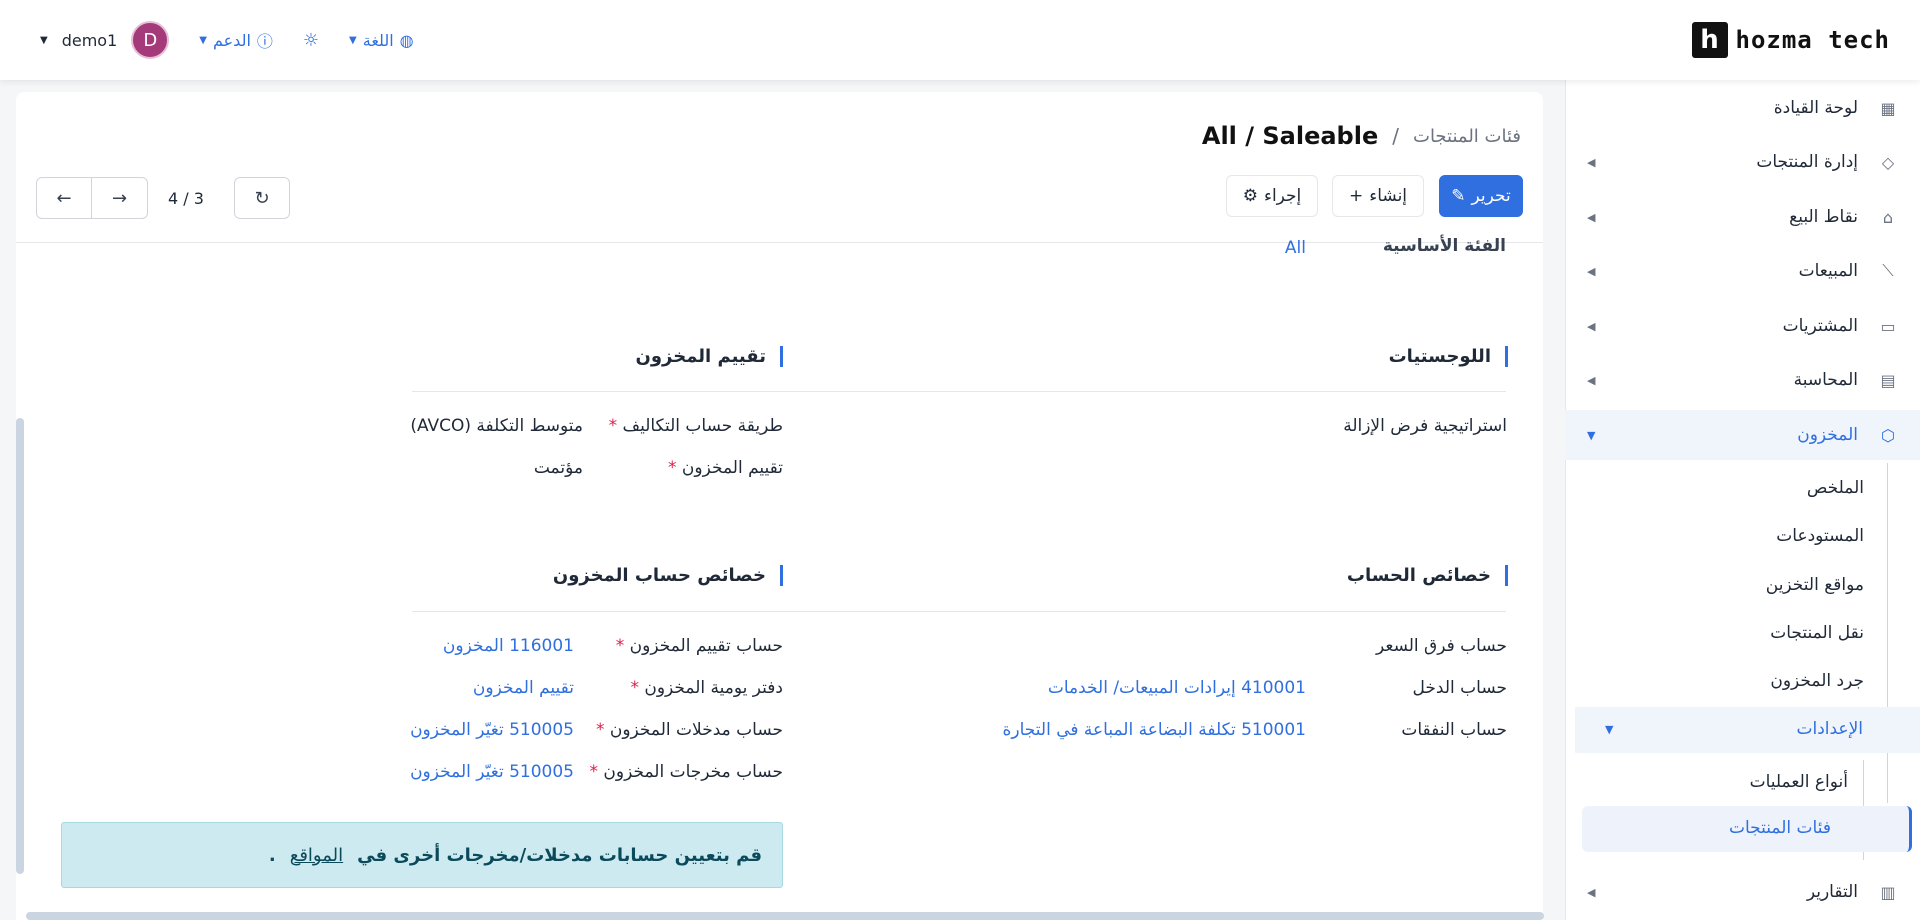 The image size is (1920, 920). What do you see at coordinates (959, 391) in the screenshot?
I see `divider` at bounding box center [959, 391].